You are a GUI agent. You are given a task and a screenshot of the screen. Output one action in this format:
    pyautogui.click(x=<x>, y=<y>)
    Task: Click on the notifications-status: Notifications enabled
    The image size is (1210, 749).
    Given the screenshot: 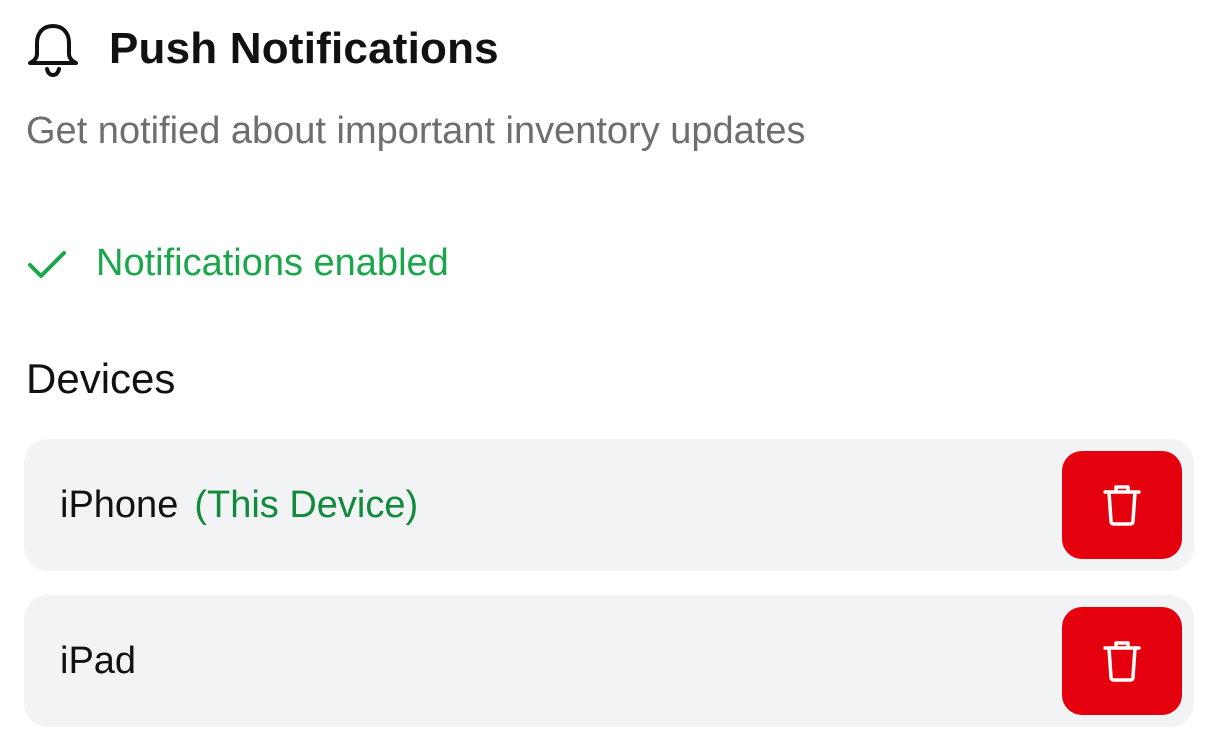 What is the action you would take?
    pyautogui.click(x=237, y=263)
    